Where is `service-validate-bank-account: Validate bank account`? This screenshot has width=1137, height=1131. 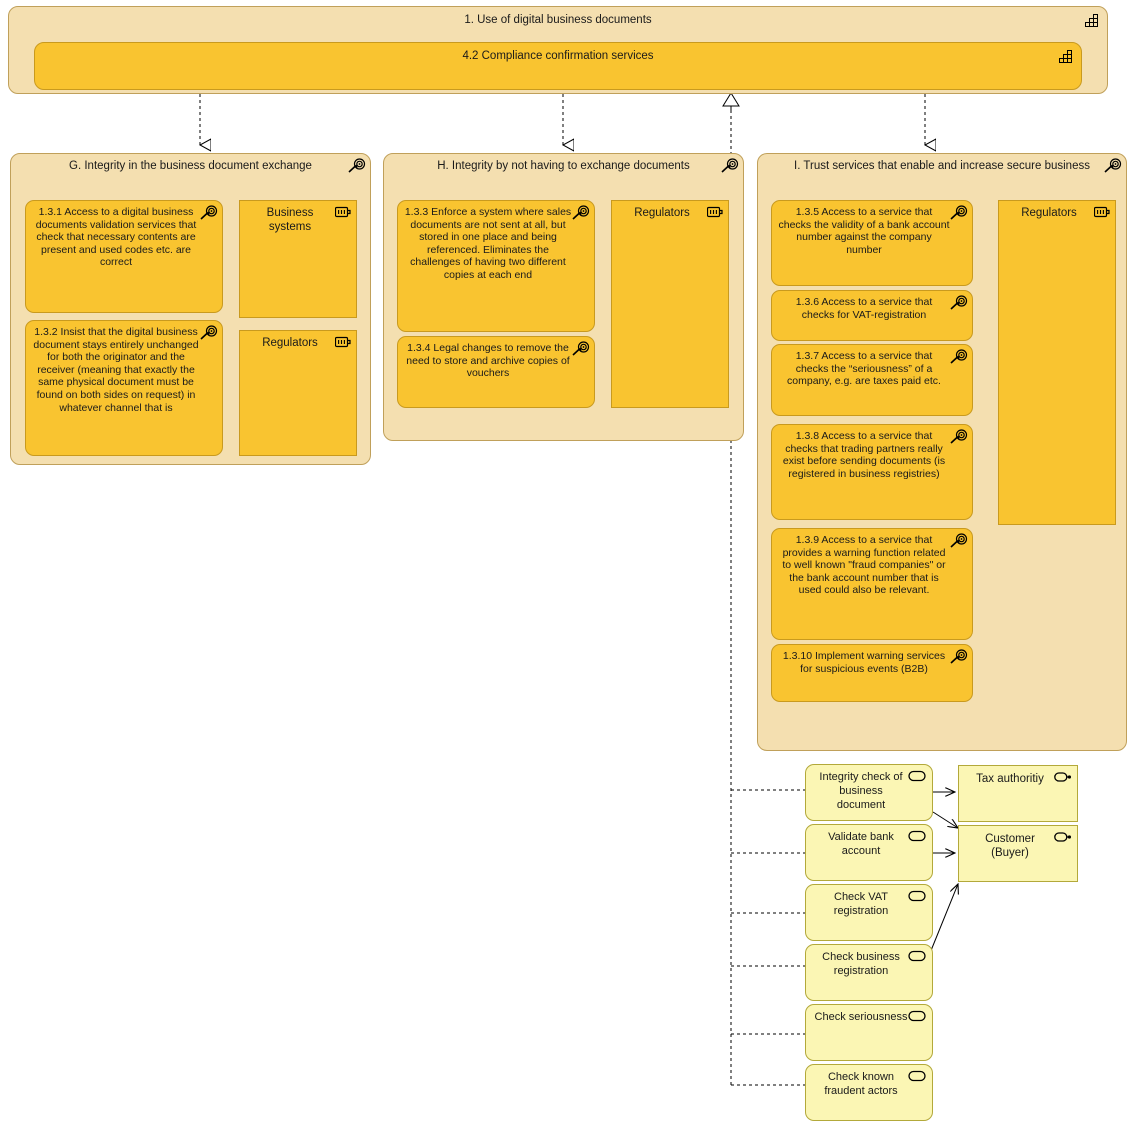
service-validate-bank-account: Validate bank account is located at coordinates (869, 852).